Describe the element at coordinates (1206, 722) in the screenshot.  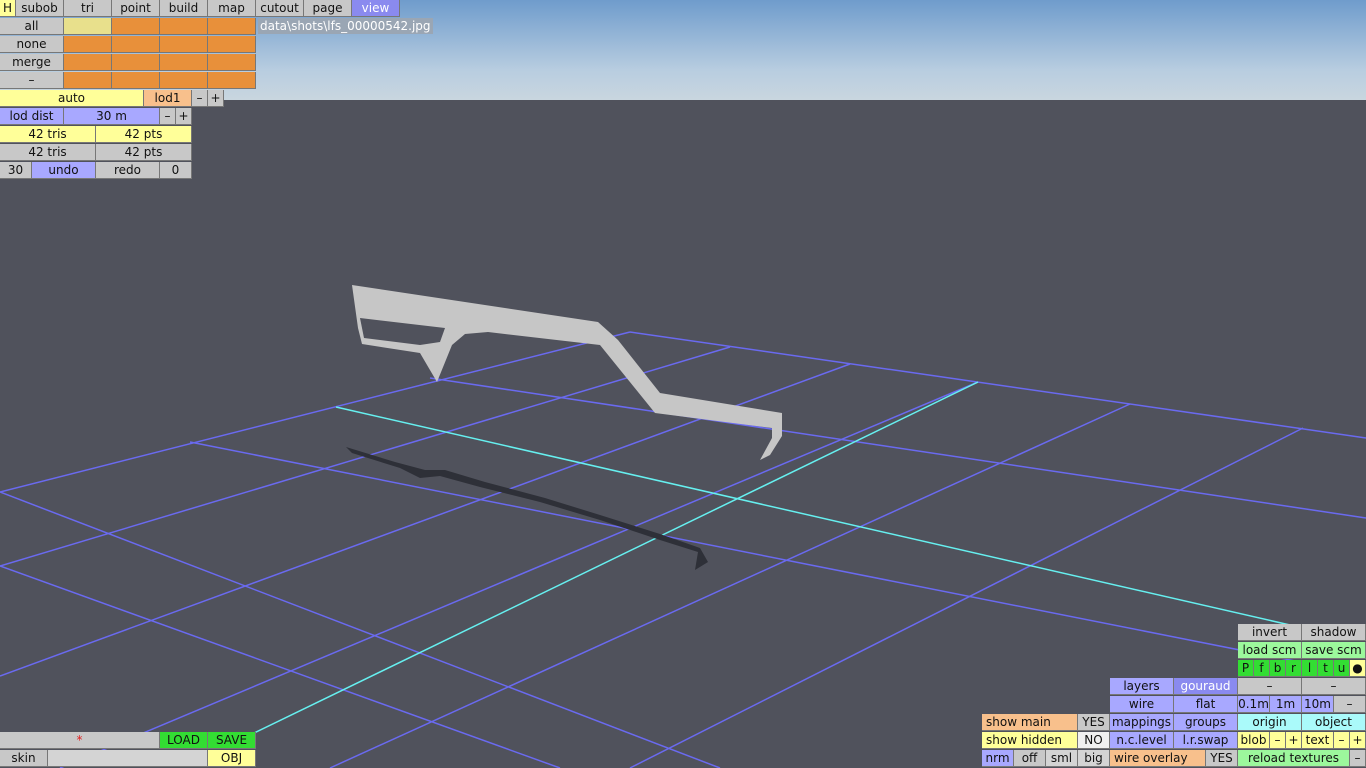
I see `groups-button: groups` at that location.